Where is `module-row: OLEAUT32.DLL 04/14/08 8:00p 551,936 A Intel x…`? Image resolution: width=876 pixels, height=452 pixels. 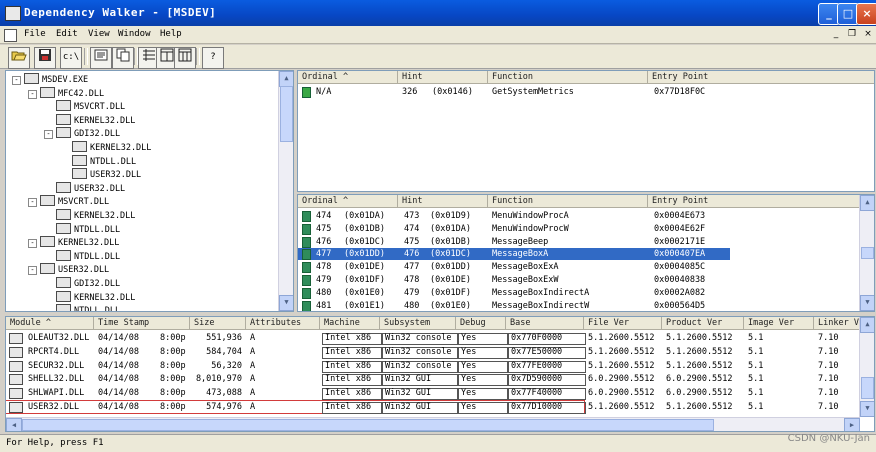 module-row: OLEAUT32.DLL 04/14/08 8:00p 551,936 A Intel x… is located at coordinates (433, 338).